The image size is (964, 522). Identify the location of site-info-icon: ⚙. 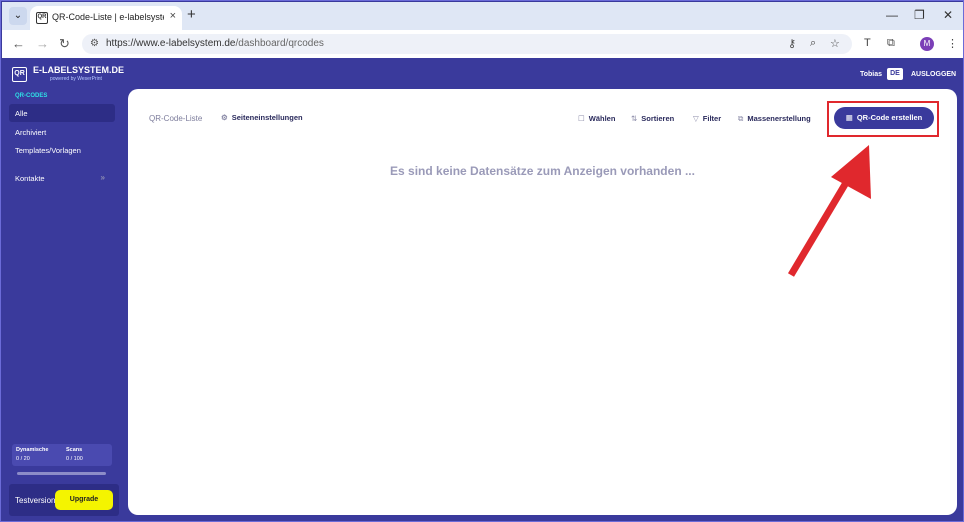
(94, 43).